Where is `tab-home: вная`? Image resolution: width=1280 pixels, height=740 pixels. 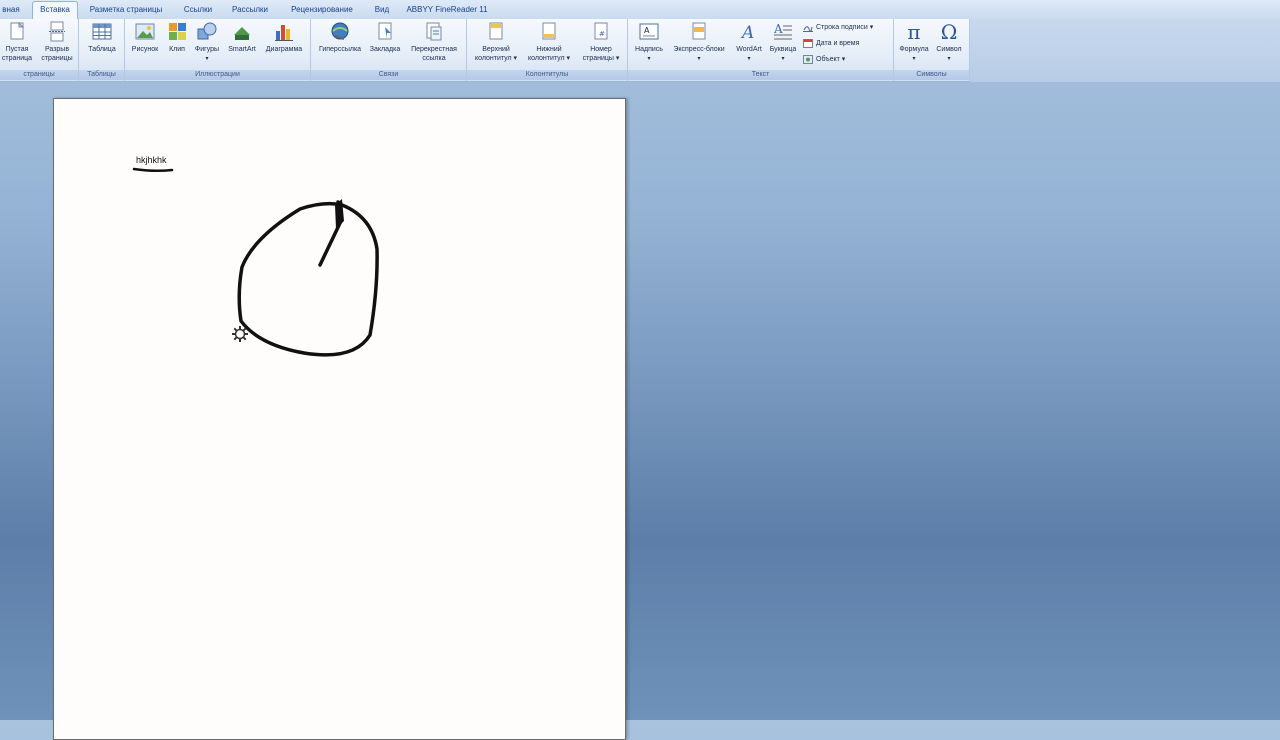 tab-home: вная is located at coordinates (11, 10).